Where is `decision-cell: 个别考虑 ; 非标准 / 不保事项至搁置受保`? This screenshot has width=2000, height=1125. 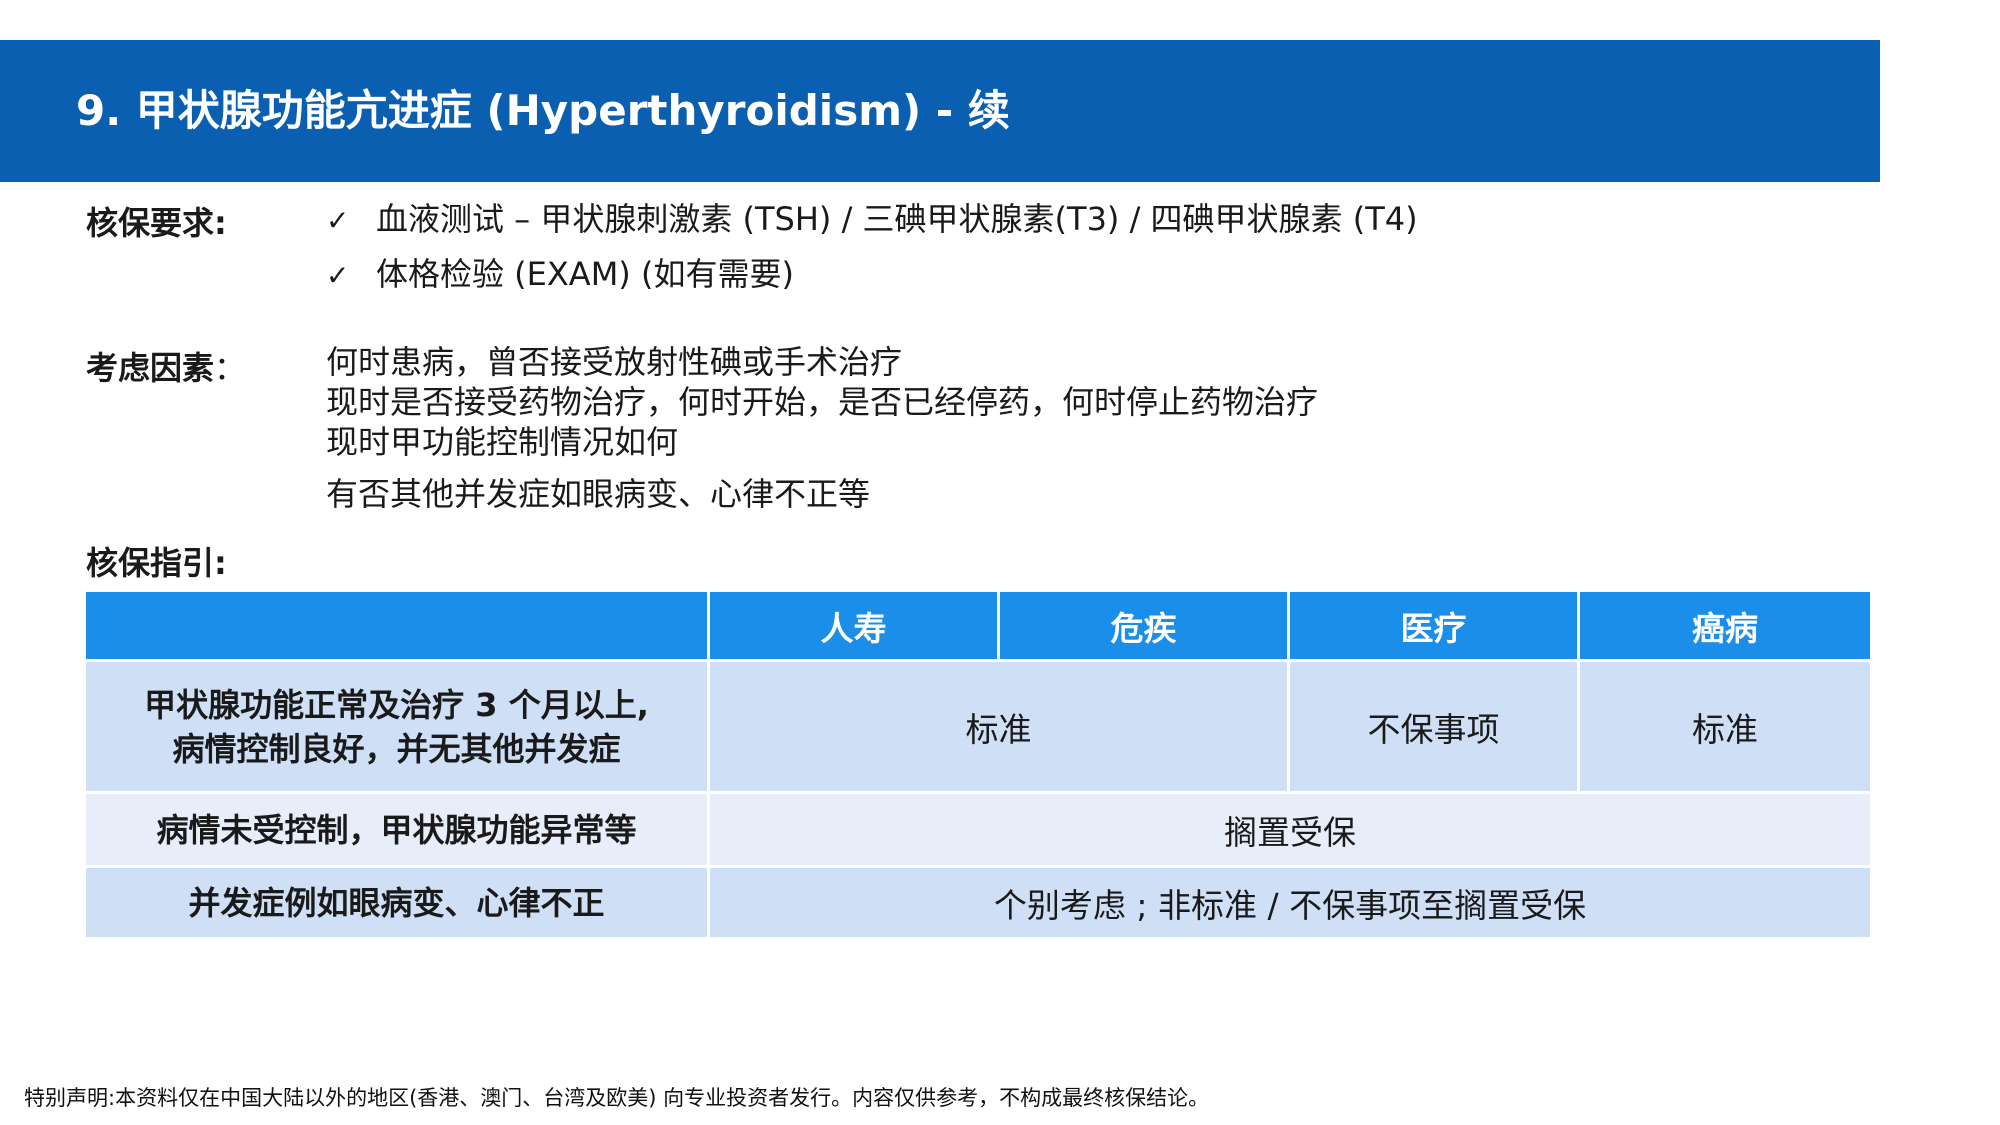
decision-cell: 个别考虑 ; 非标准 / 不保事项至搁置受保 is located at coordinates (1290, 904).